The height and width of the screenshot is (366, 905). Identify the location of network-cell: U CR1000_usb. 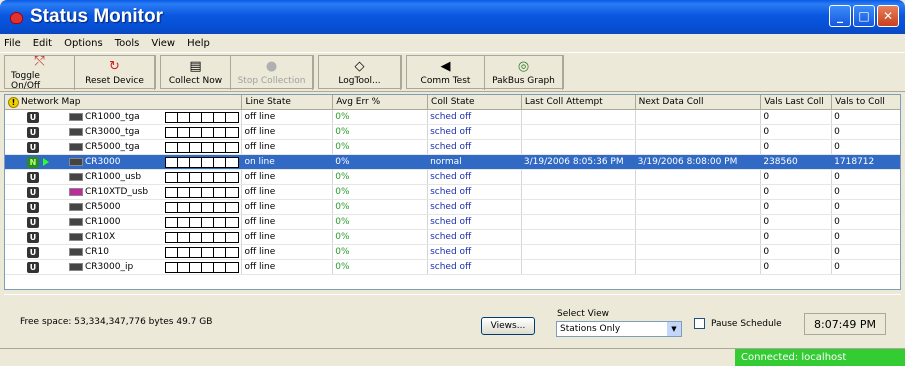
(124, 177).